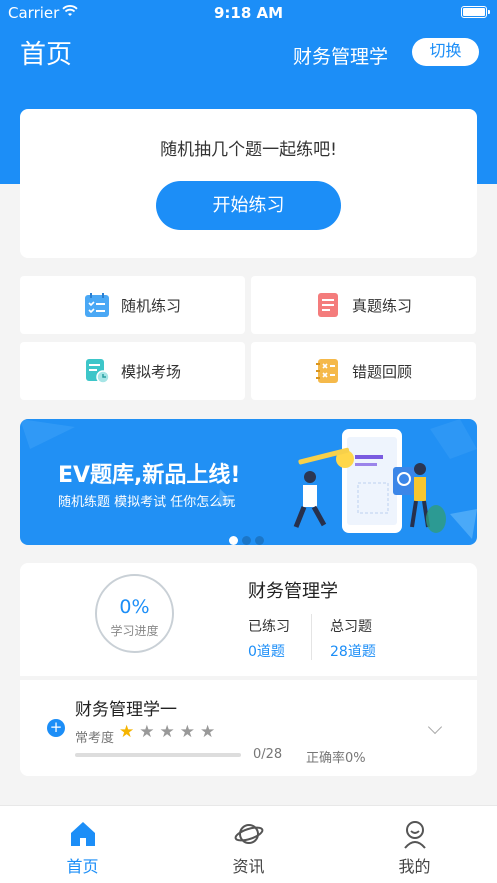 Image resolution: width=497 pixels, height=883 pixels. Describe the element at coordinates (351, 627) in the screenshot. I see `total-label: 总习题` at that location.